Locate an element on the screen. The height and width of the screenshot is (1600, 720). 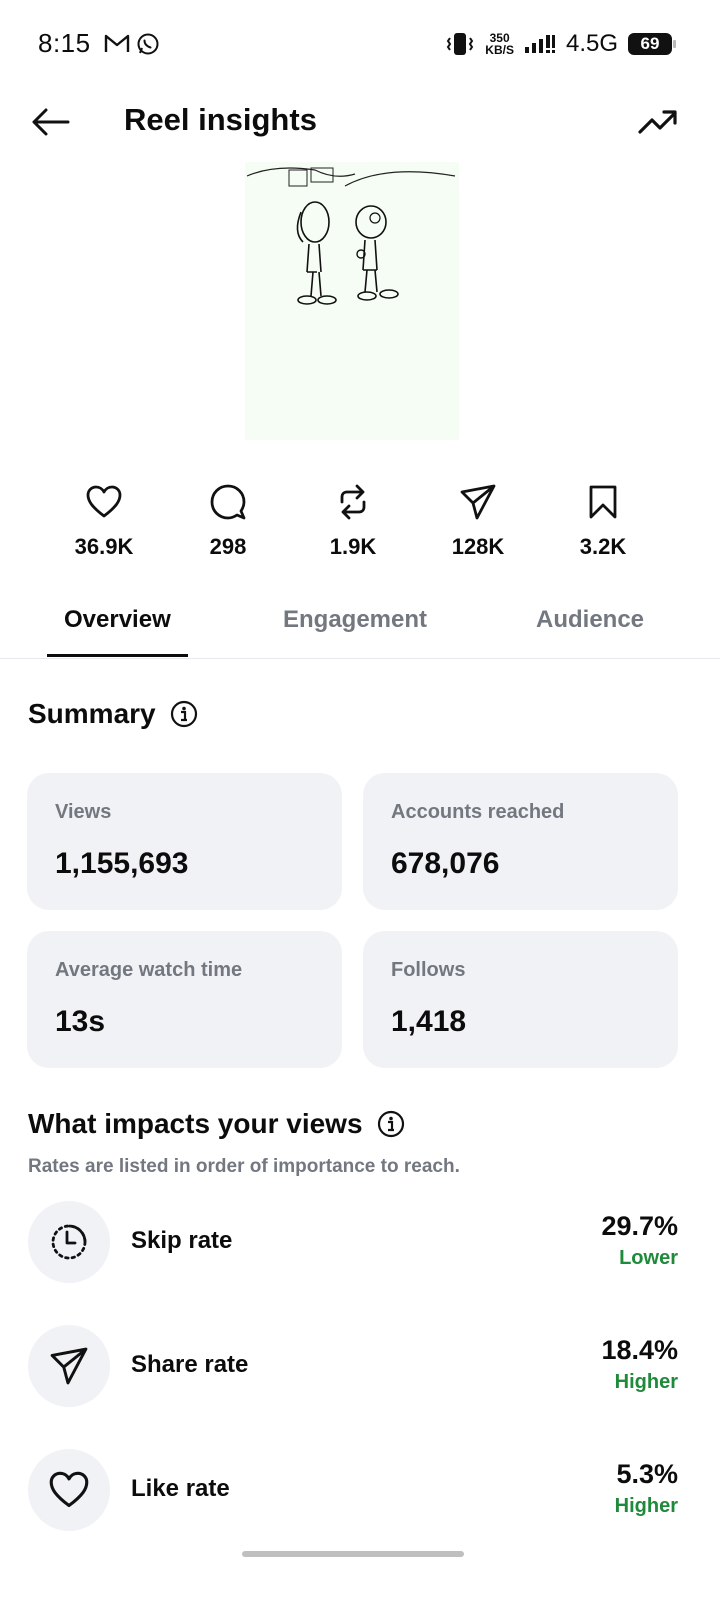
active-tab-indicator is located at coordinates (117, 655).